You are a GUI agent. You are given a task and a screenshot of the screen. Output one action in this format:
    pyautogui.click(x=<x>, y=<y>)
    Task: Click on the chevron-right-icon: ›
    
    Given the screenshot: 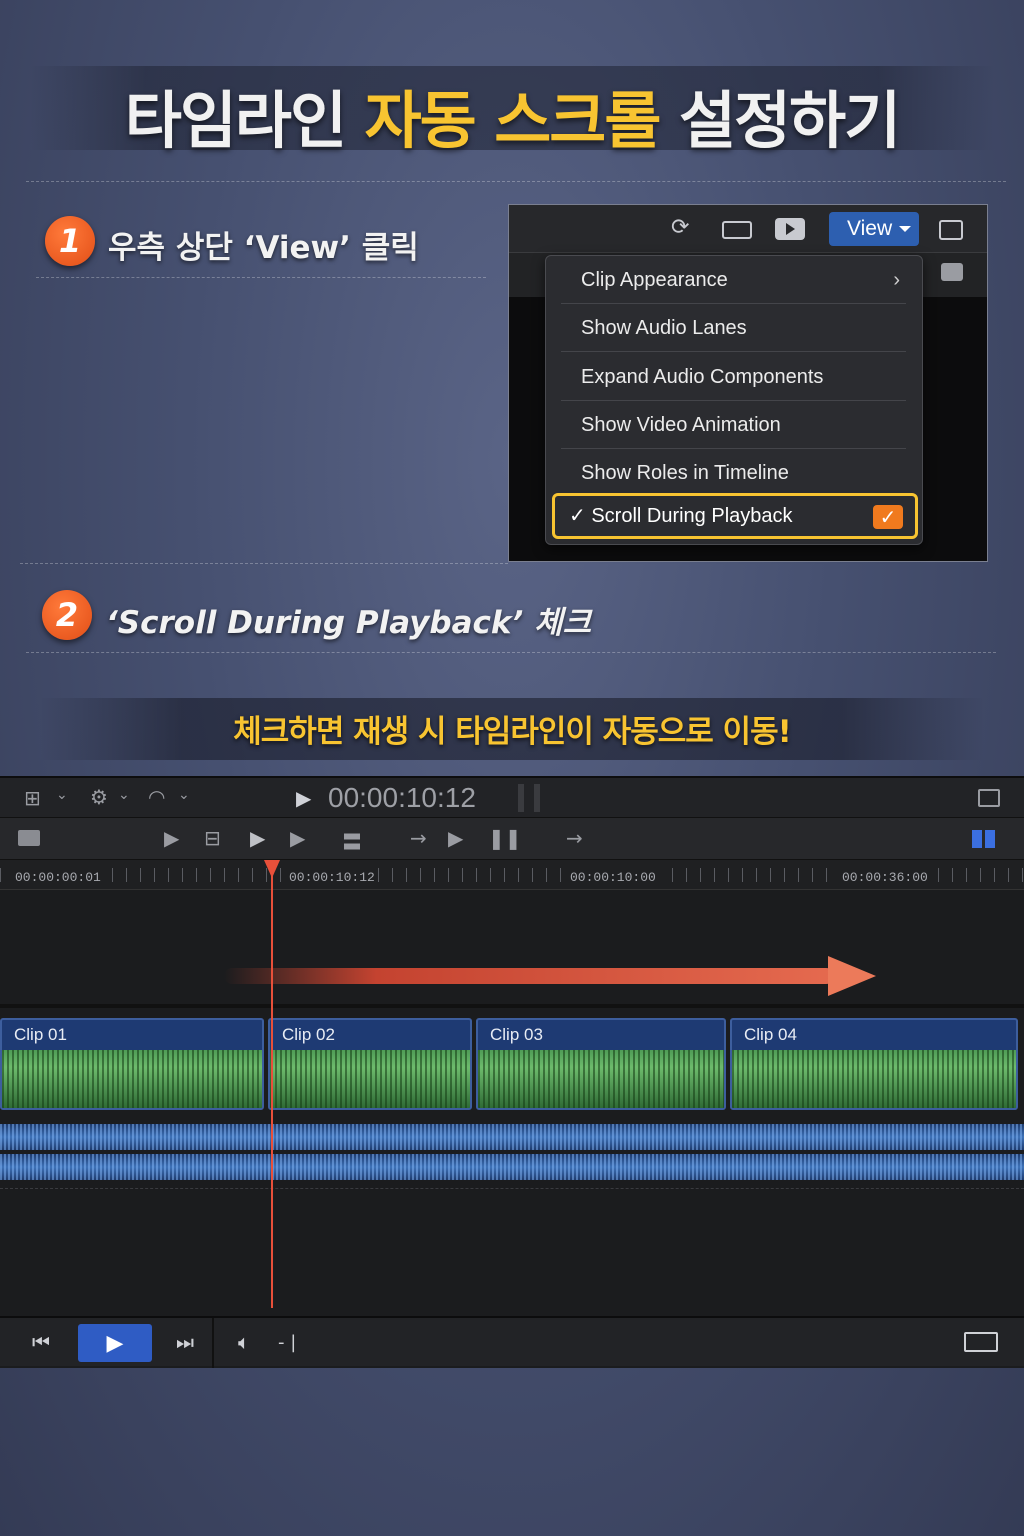 What is the action you would take?
    pyautogui.click(x=896, y=280)
    